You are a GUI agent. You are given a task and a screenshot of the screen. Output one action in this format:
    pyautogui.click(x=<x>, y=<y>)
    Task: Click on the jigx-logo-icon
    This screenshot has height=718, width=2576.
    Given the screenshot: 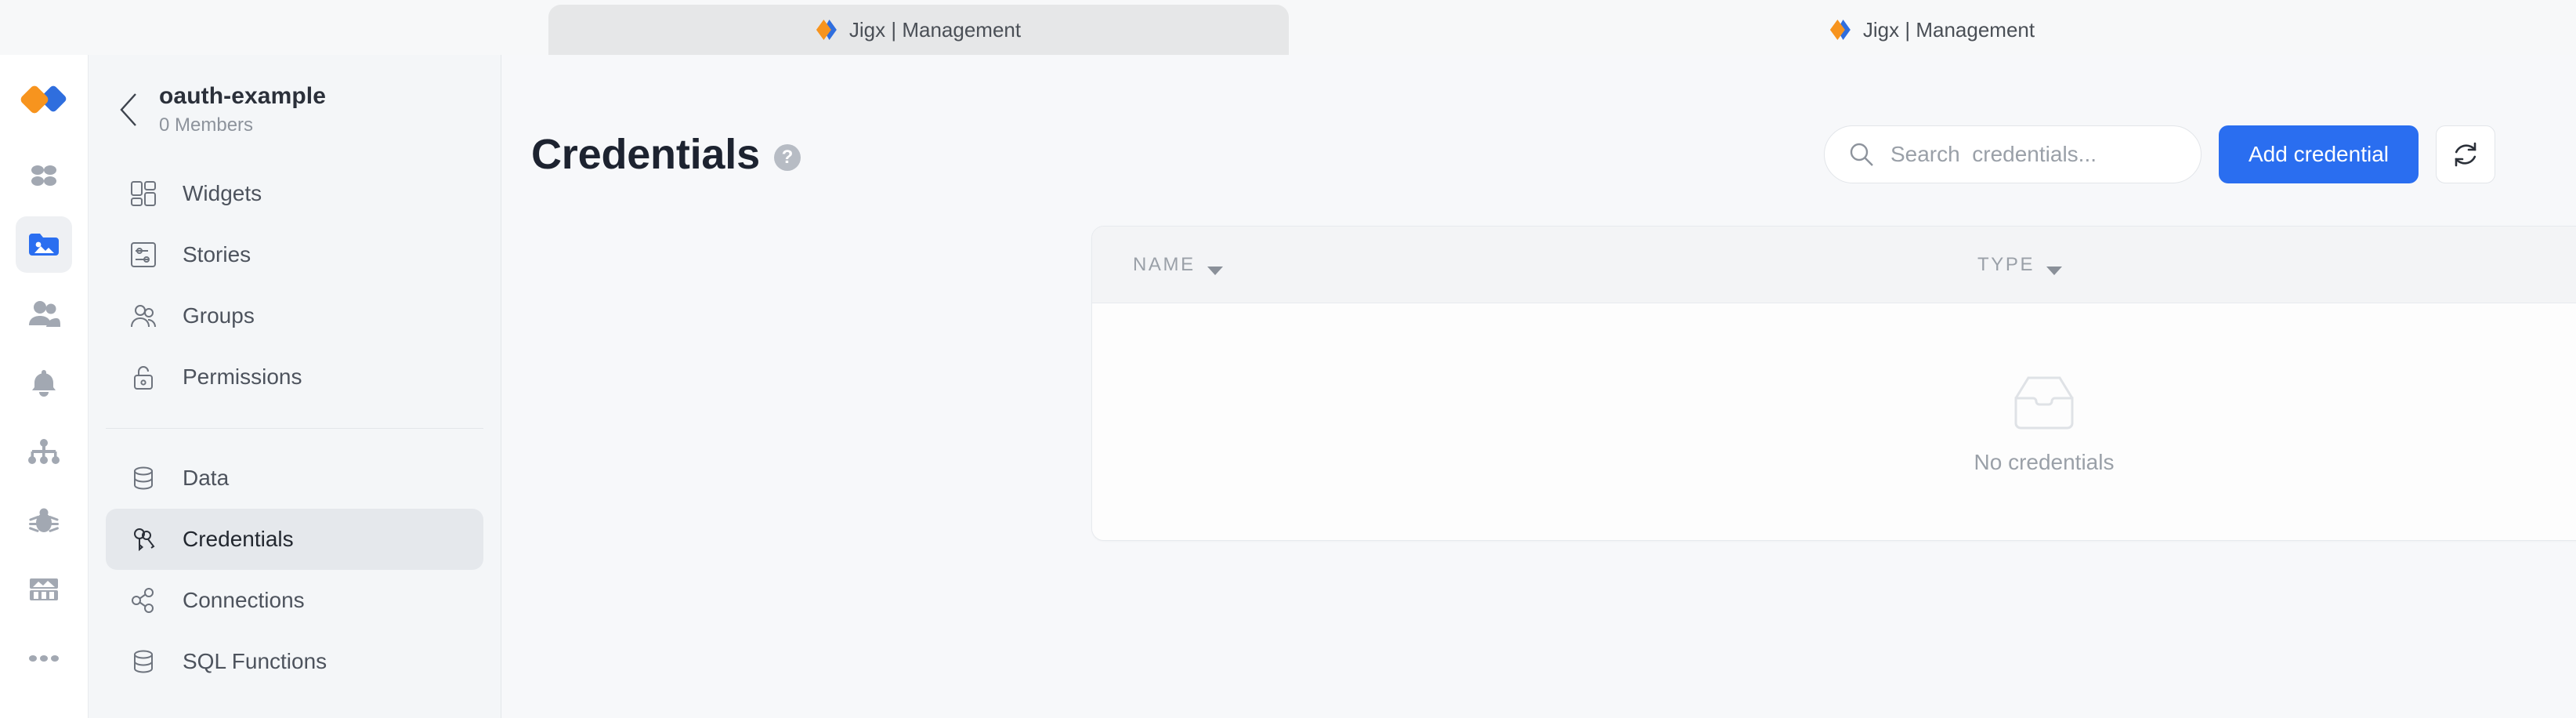 What is the action you would take?
    pyautogui.click(x=44, y=99)
    